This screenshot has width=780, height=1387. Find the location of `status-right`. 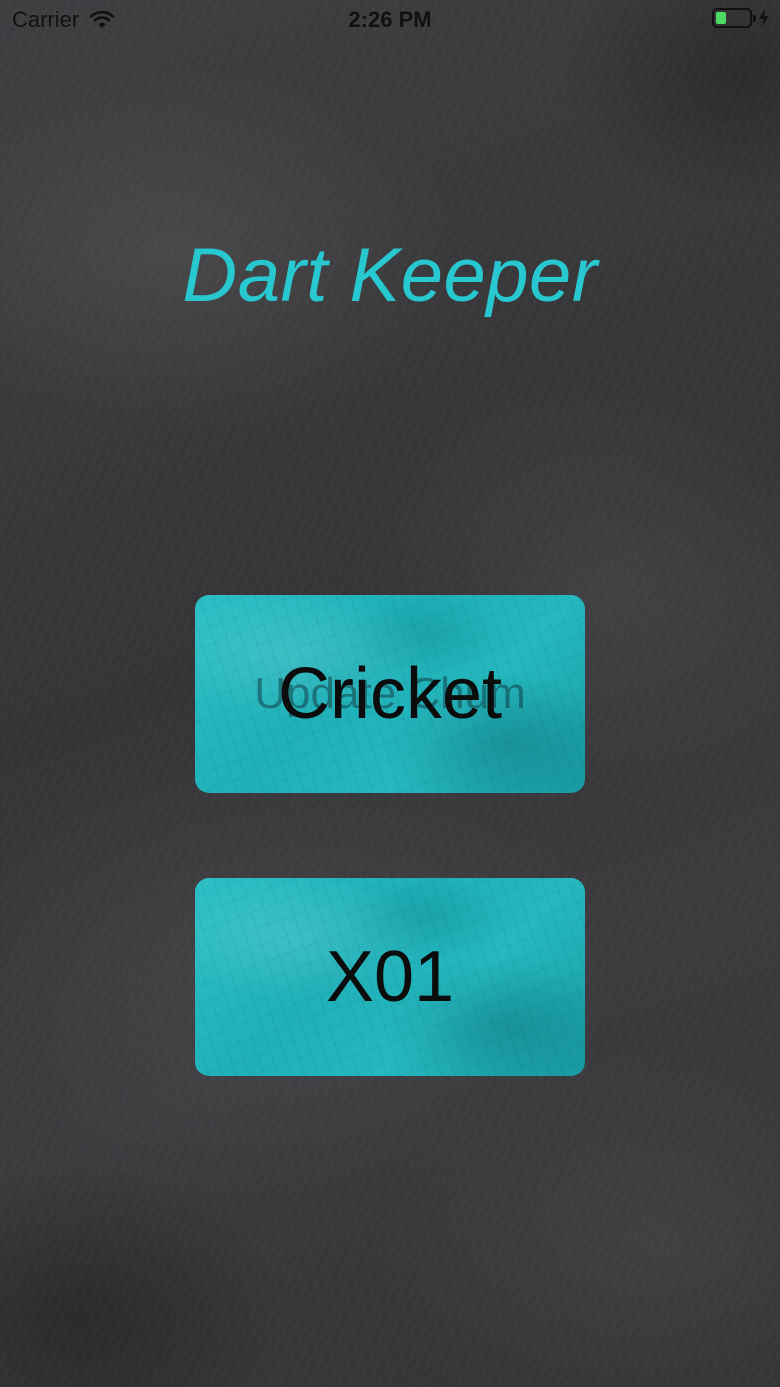

status-right is located at coordinates (741, 18).